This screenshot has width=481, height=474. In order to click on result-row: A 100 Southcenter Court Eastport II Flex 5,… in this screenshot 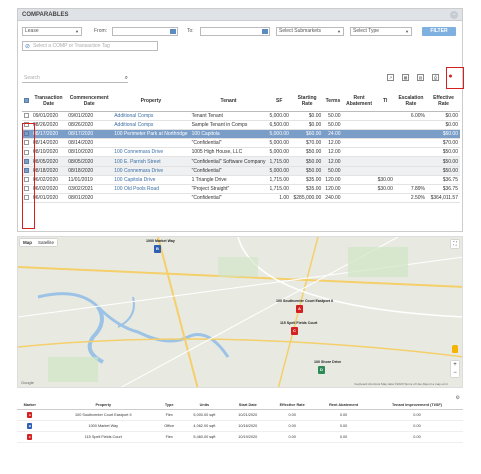, I will do `click(240, 415)`.